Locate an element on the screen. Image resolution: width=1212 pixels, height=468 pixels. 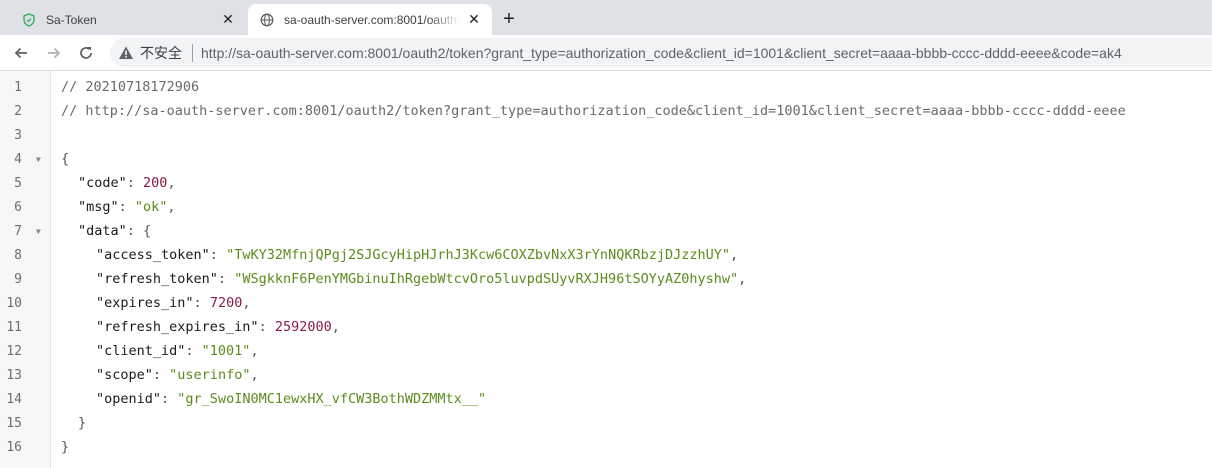
reload-icon is located at coordinates (86, 53).